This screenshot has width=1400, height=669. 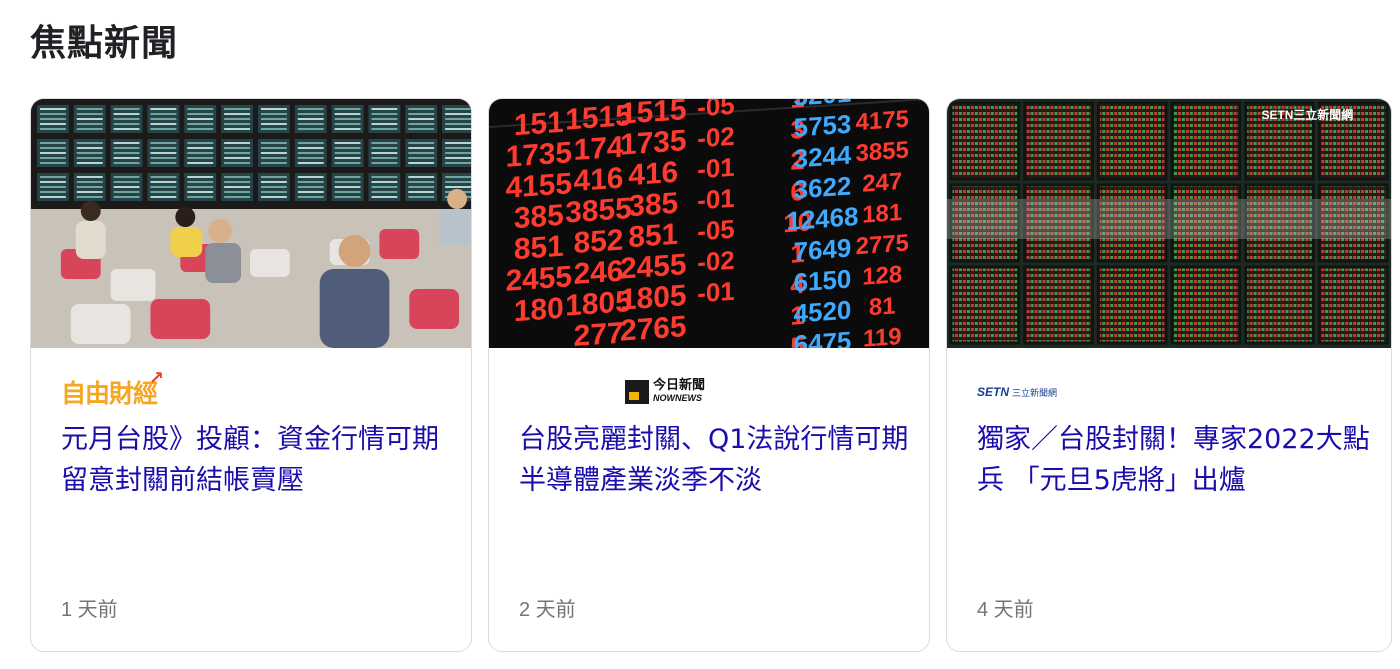 What do you see at coordinates (882, 276) in the screenshot?
I see `board-price-text: 128` at bounding box center [882, 276].